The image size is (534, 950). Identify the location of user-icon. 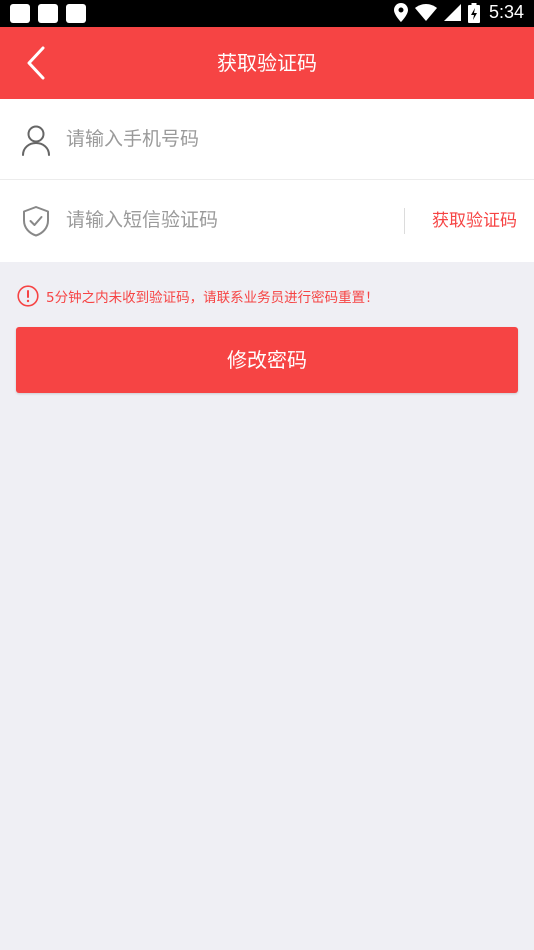
(36, 140).